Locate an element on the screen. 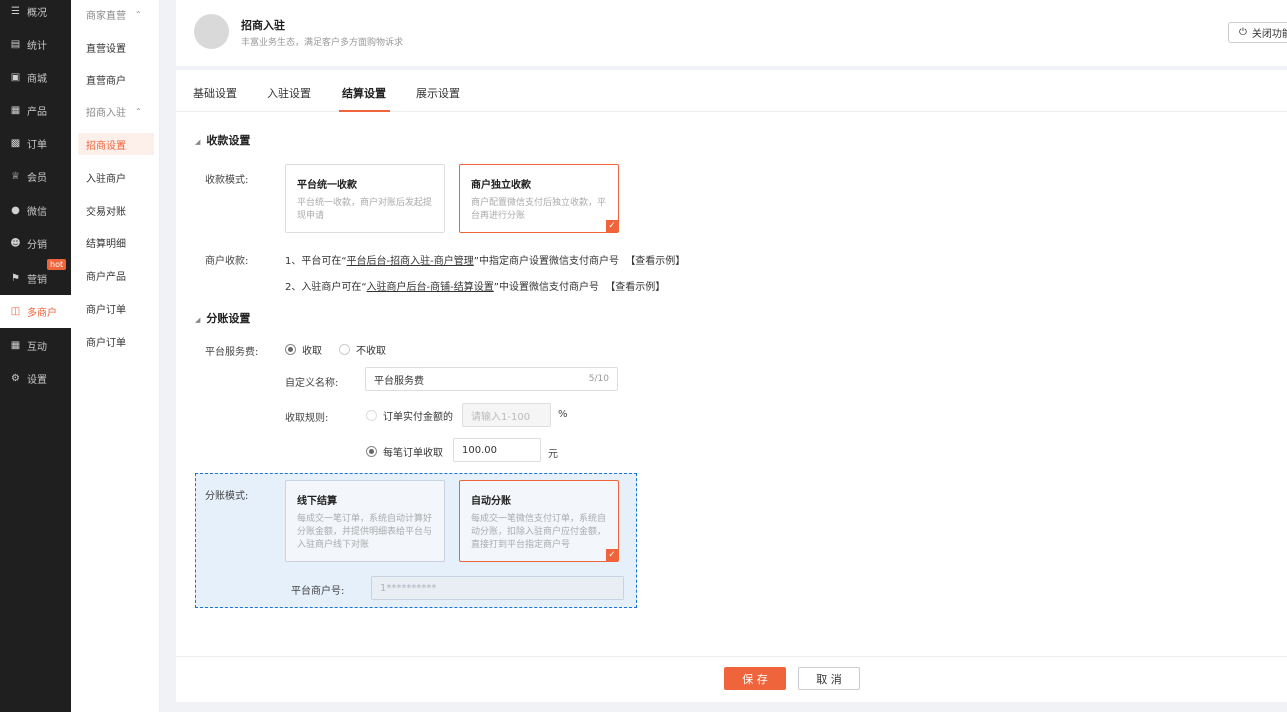  sidebar-item-products: ▦ 产品 is located at coordinates (35, 110).